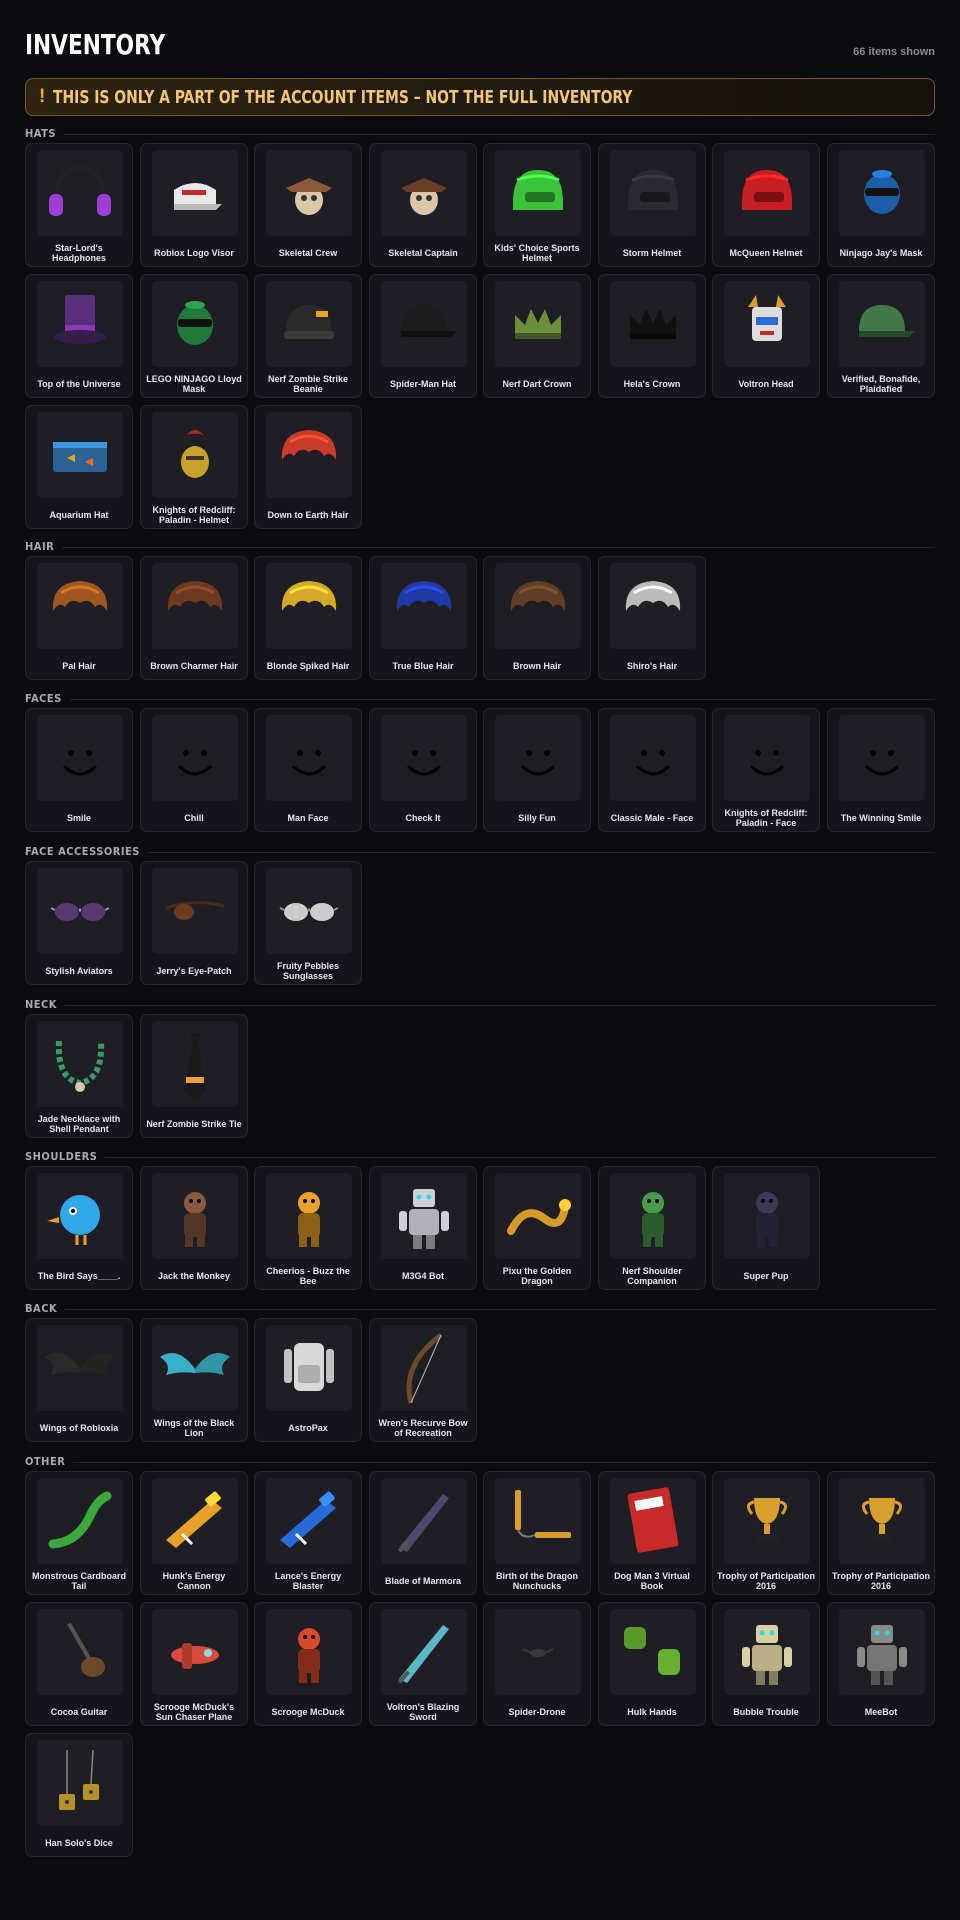  Describe the element at coordinates (423, 1380) in the screenshot. I see `item-card: Wren's Recurve Bow of Recreation` at that location.